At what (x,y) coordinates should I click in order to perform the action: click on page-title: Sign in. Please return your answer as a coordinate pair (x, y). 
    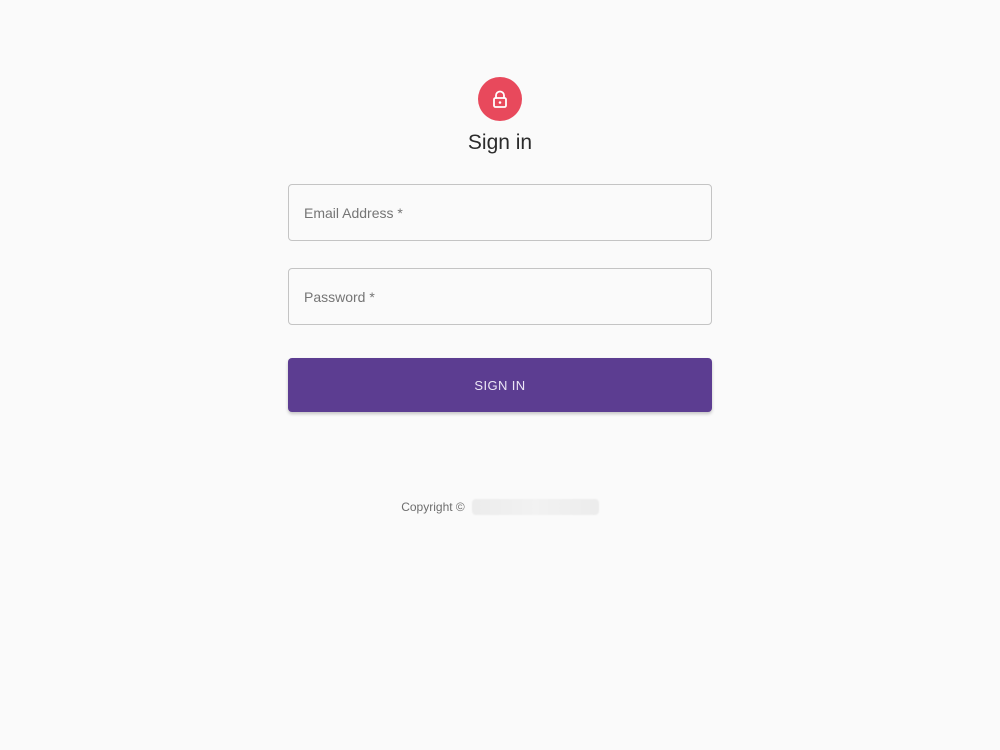
    Looking at the image, I should click on (500, 142).